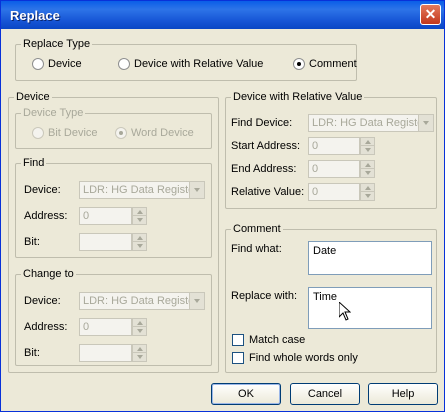  I want to click on replace-with-label: Replace with:, so click(264, 296).